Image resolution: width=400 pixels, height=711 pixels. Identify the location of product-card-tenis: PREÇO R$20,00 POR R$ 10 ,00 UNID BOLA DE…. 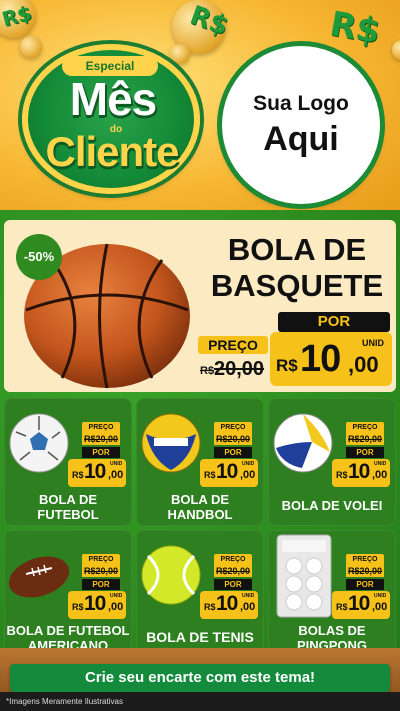
(200, 594).